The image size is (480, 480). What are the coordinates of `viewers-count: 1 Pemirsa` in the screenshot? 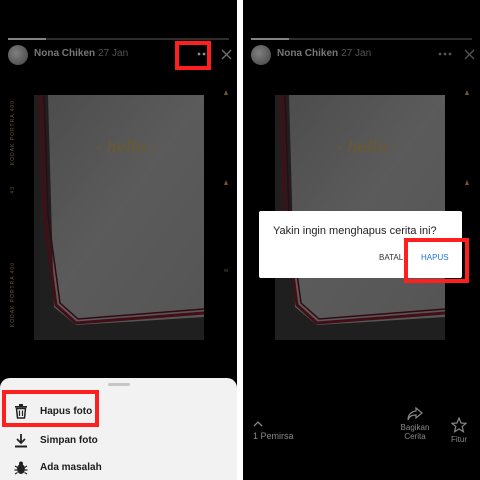 It's located at (273, 430).